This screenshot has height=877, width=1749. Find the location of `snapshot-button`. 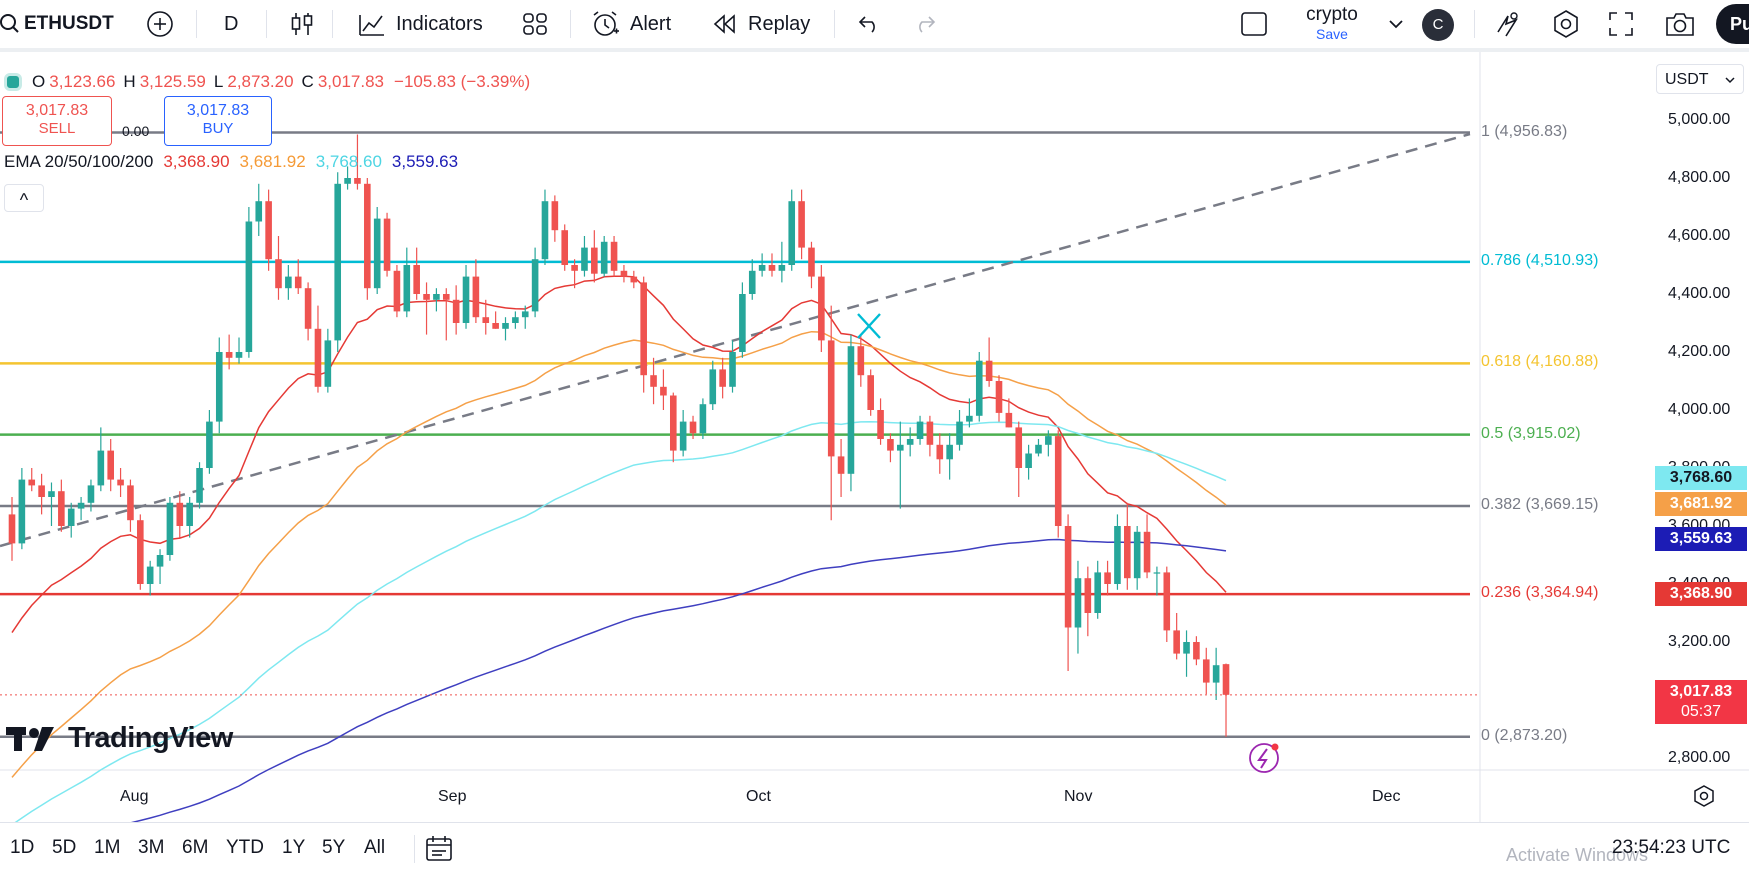

snapshot-button is located at coordinates (1680, 24).